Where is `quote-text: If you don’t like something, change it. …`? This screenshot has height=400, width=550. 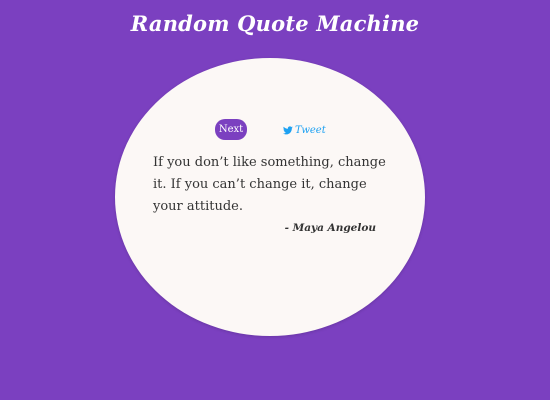 quote-text: If you don’t like something, change it. … is located at coordinates (269, 184).